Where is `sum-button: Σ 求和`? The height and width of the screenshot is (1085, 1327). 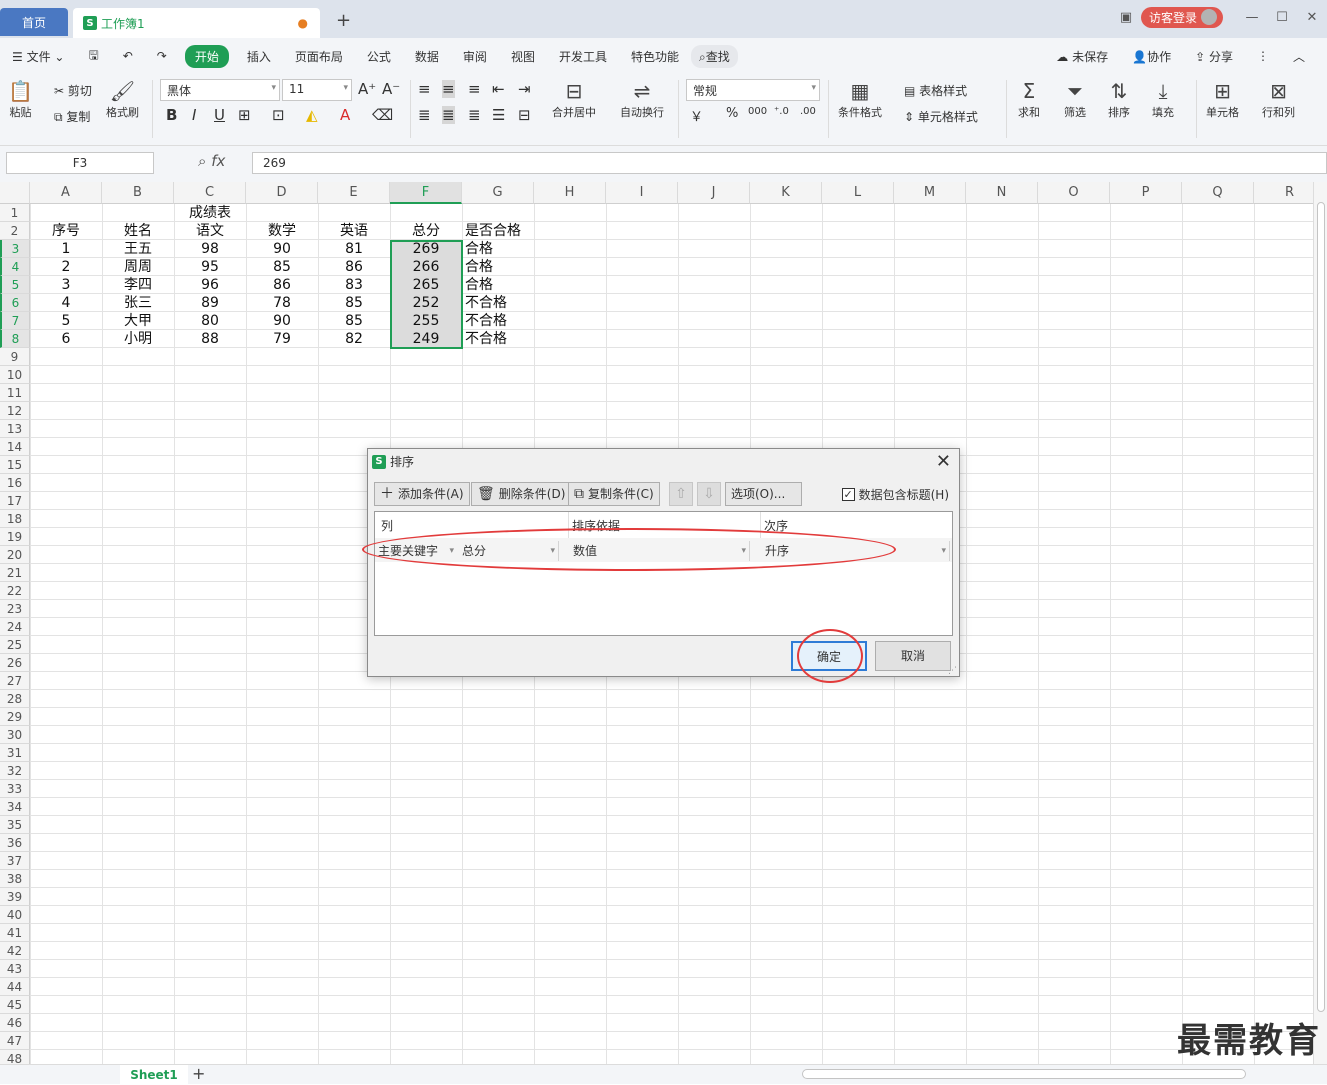
sum-button: Σ 求和 is located at coordinates (1029, 99).